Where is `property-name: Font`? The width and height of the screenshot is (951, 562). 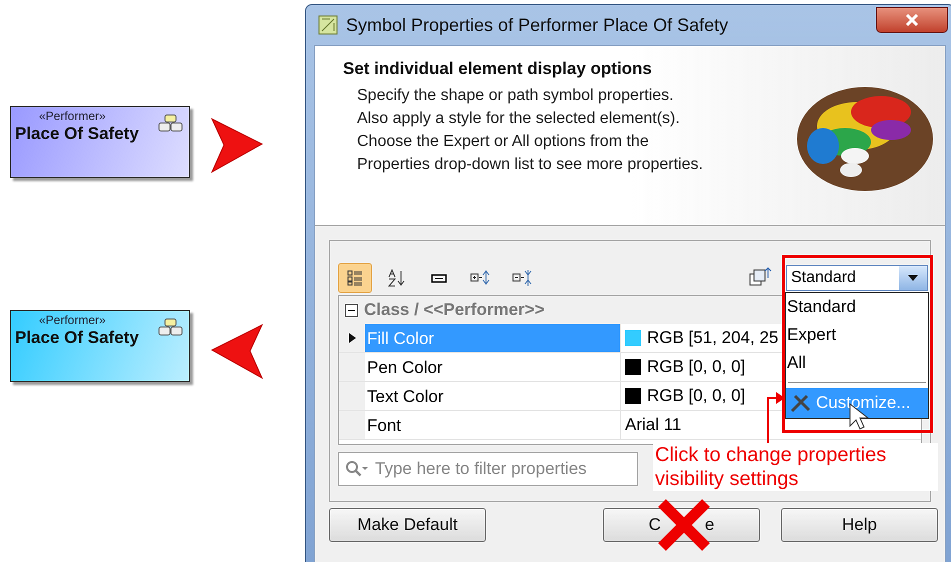 property-name: Font is located at coordinates (493, 425).